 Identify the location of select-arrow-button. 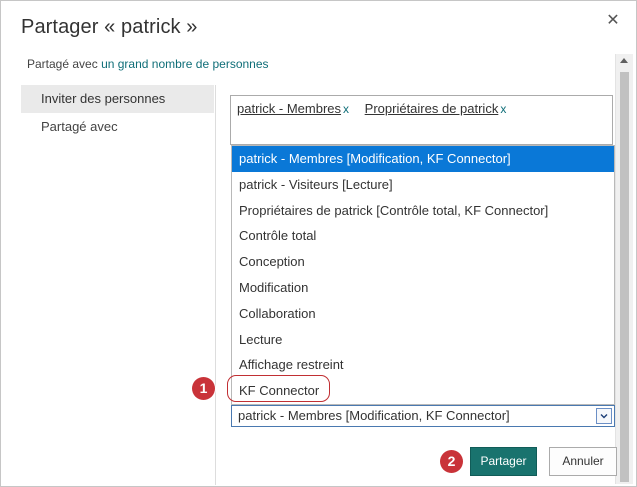
(604, 416).